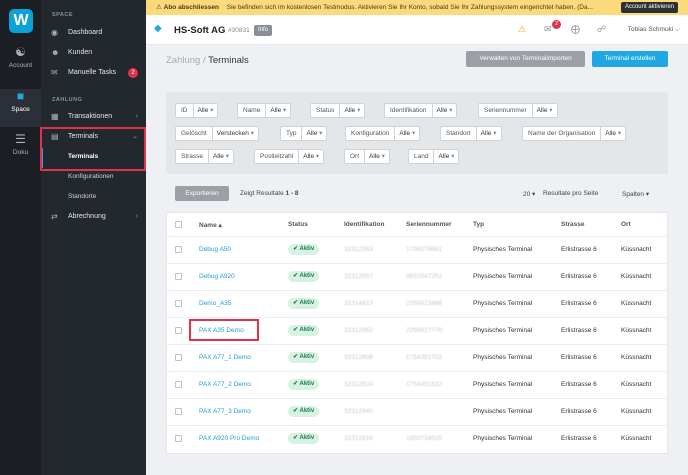 Image resolution: width=688 pixels, height=475 pixels. What do you see at coordinates (575, 29) in the screenshot?
I see `support-icon: ⨁` at bounding box center [575, 29].